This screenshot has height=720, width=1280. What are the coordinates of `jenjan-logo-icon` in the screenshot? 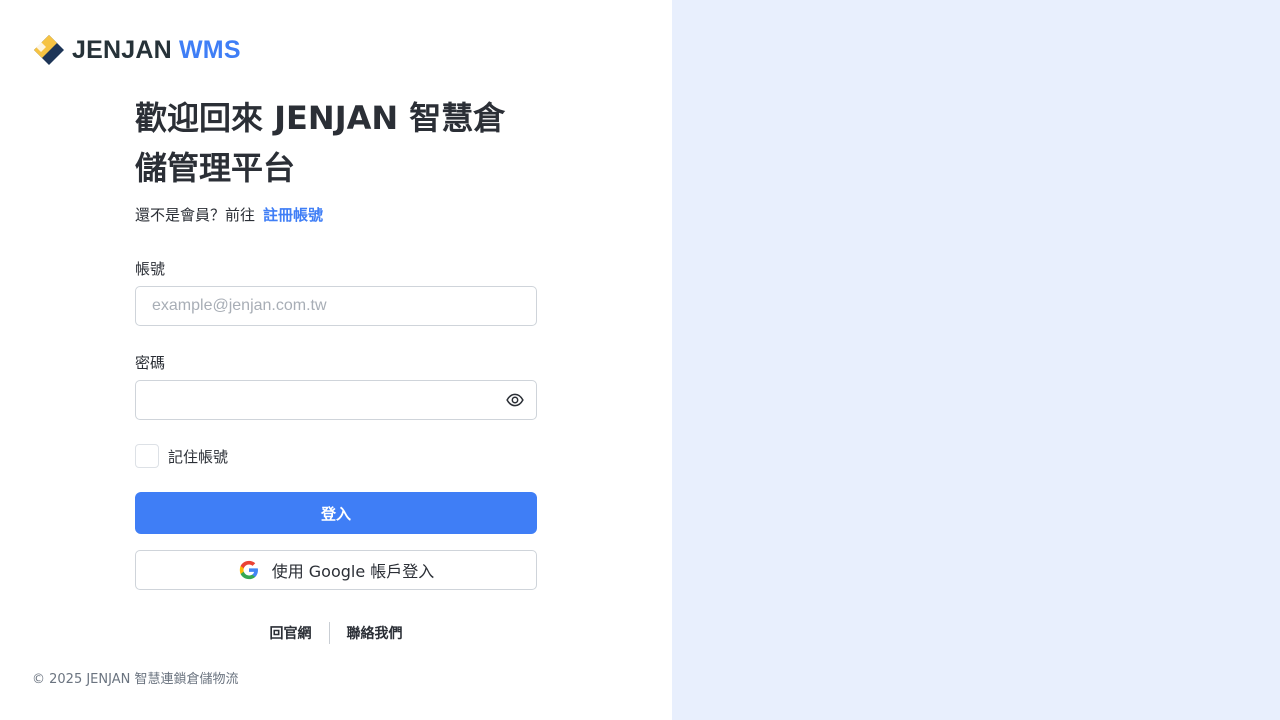 It's located at (49, 50).